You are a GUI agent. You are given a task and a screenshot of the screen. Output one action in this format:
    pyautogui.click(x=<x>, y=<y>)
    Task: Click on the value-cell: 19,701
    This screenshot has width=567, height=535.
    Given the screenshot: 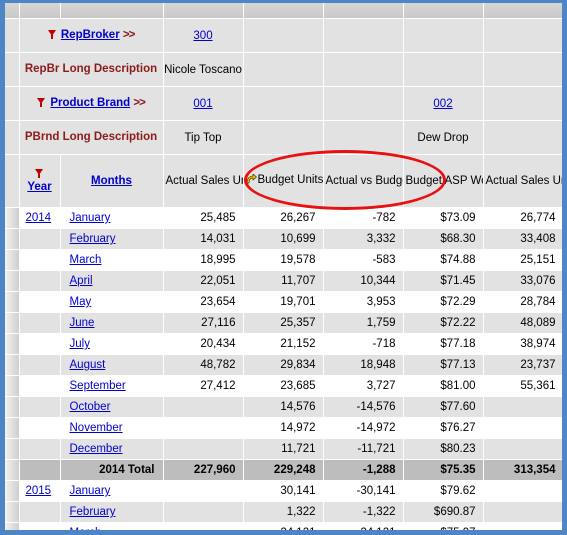 What is the action you would take?
    pyautogui.click(x=283, y=302)
    